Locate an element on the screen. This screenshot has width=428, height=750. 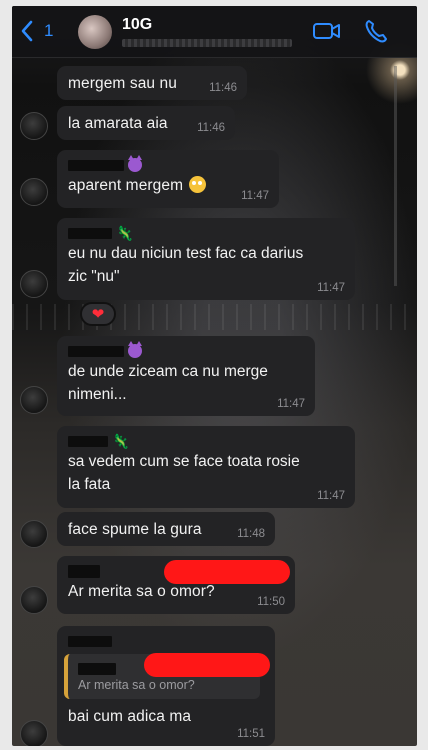
chevron-left-icon is located at coordinates (27, 31).